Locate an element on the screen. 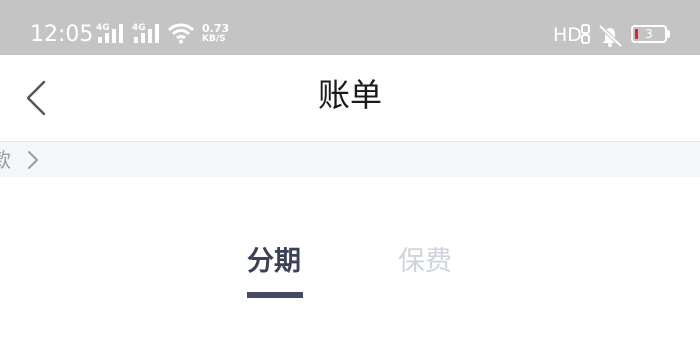  network-speed: 0.73 KB/S is located at coordinates (217, 34).